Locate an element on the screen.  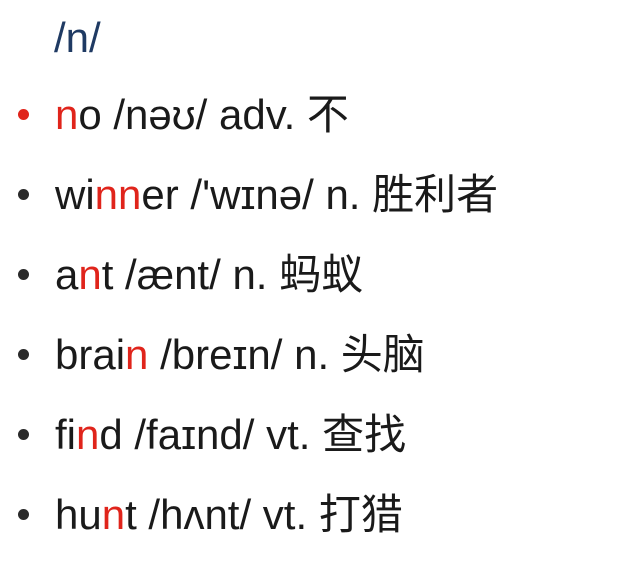
phonetic-and-meaning: /faɪnd/ vt. 查找 is located at coordinates (264, 434).